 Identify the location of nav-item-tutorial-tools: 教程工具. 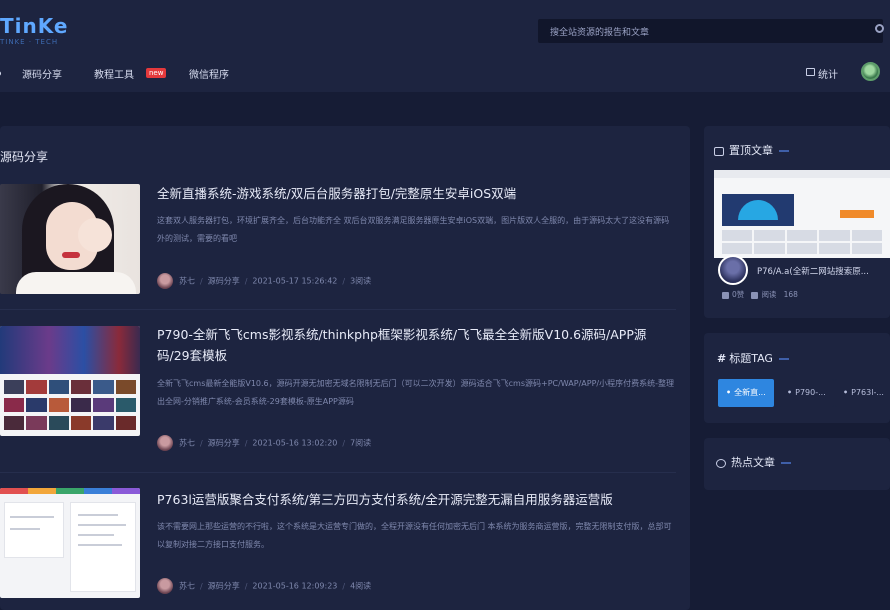
(114, 73).